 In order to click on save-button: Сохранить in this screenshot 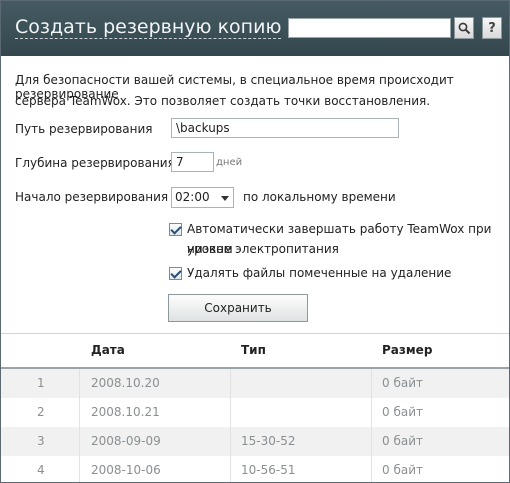, I will do `click(238, 308)`.